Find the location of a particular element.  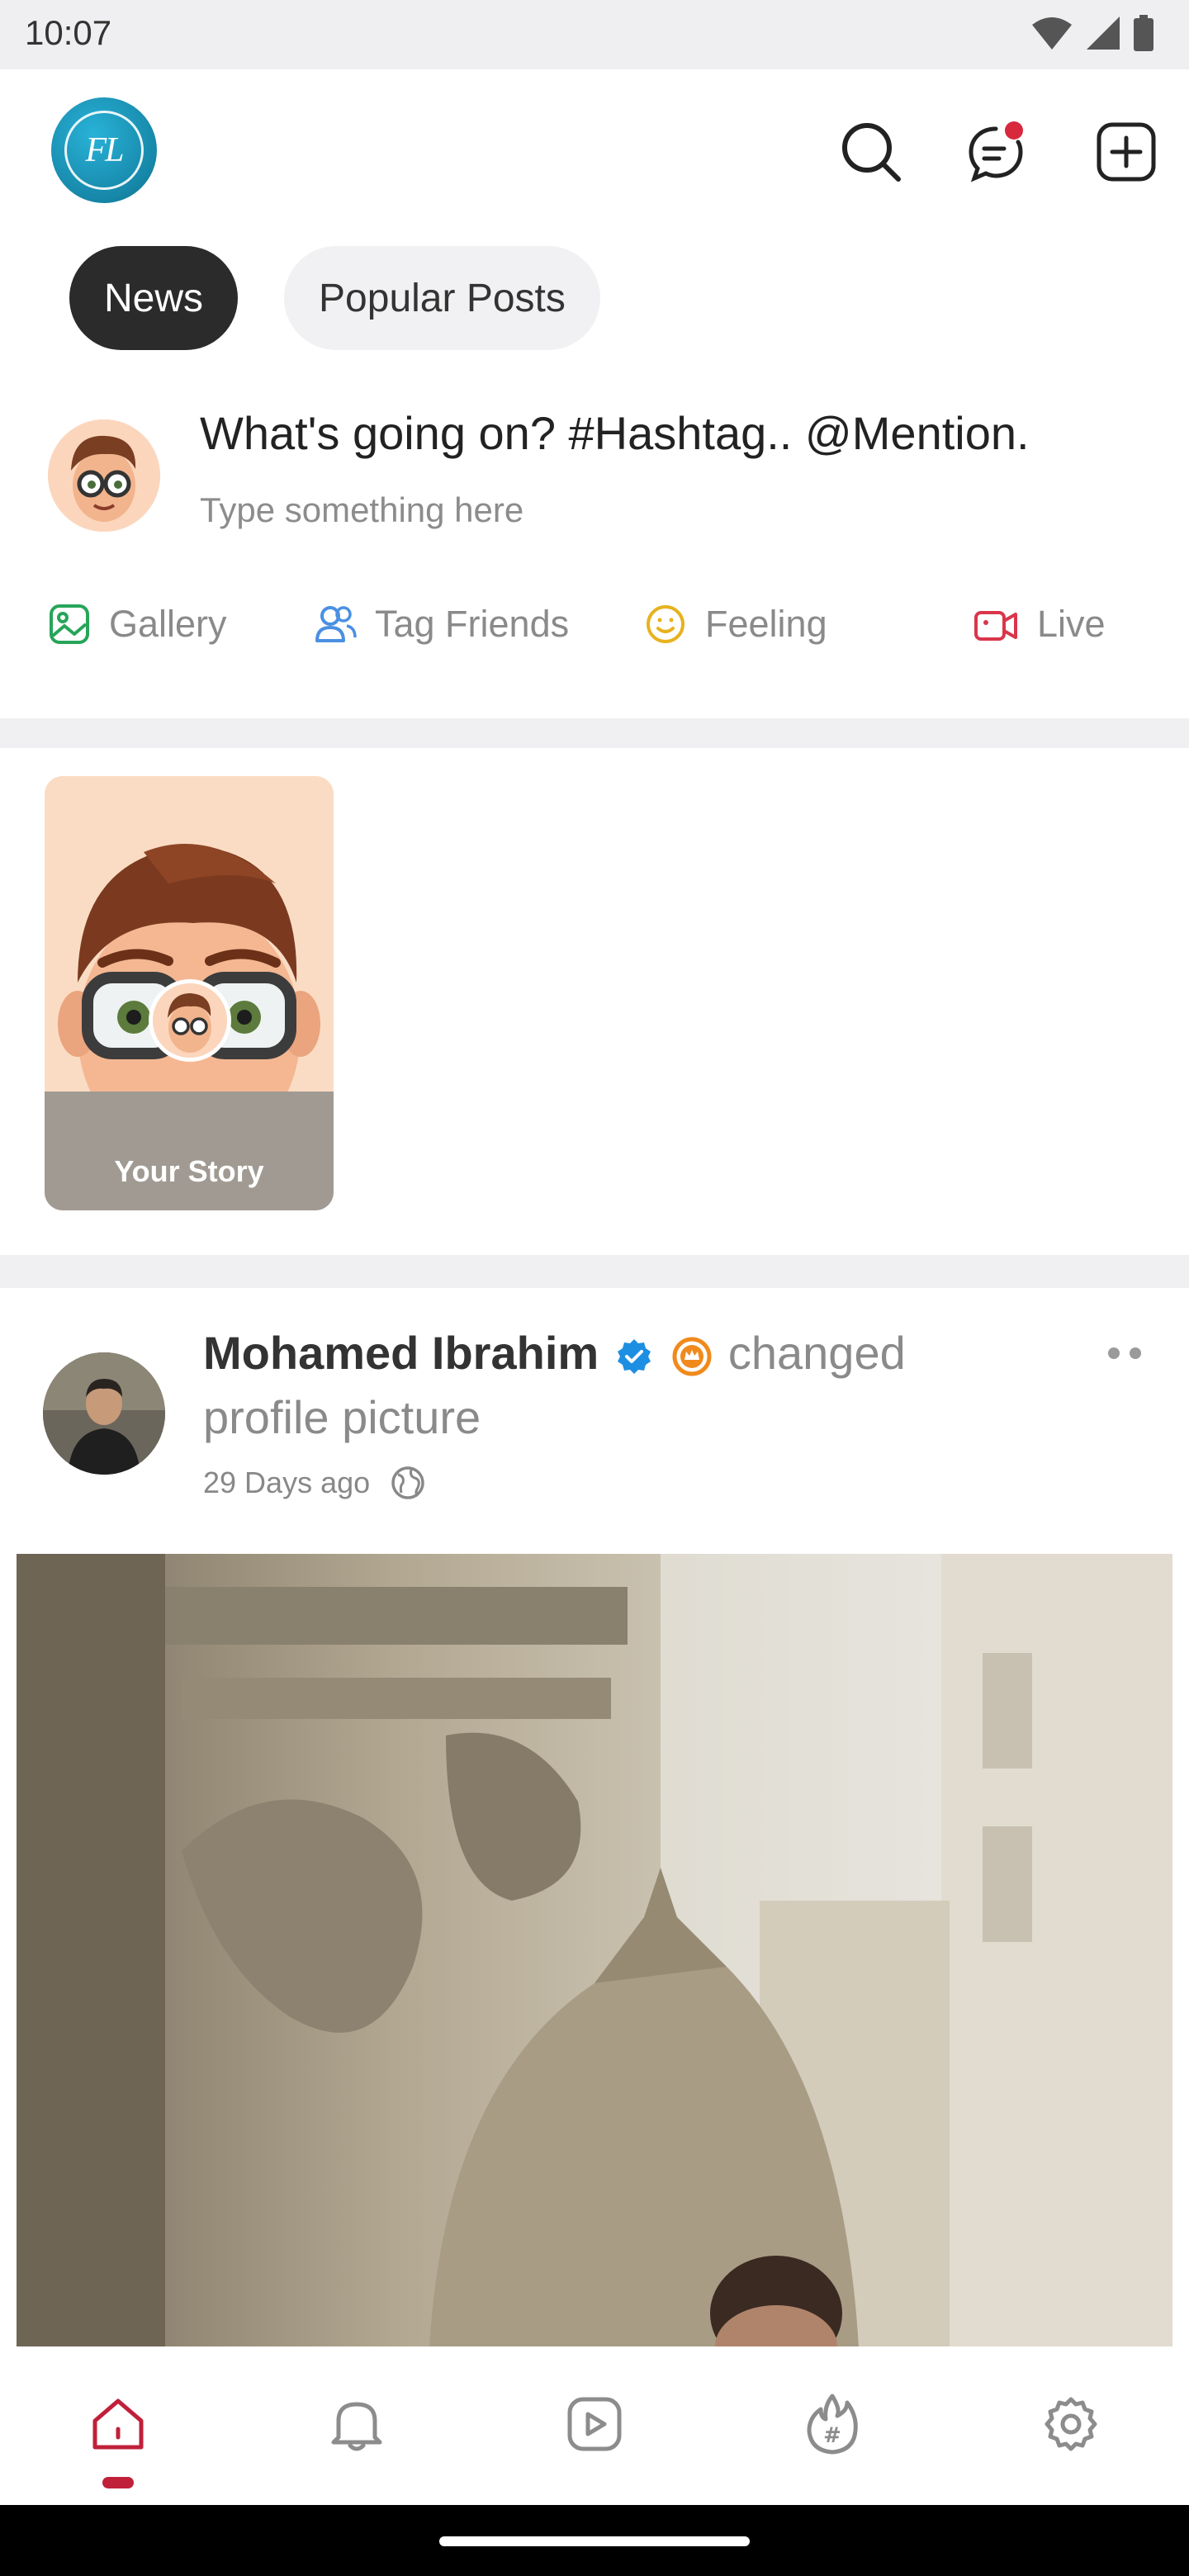

live-button: Live is located at coordinates (1039, 624).